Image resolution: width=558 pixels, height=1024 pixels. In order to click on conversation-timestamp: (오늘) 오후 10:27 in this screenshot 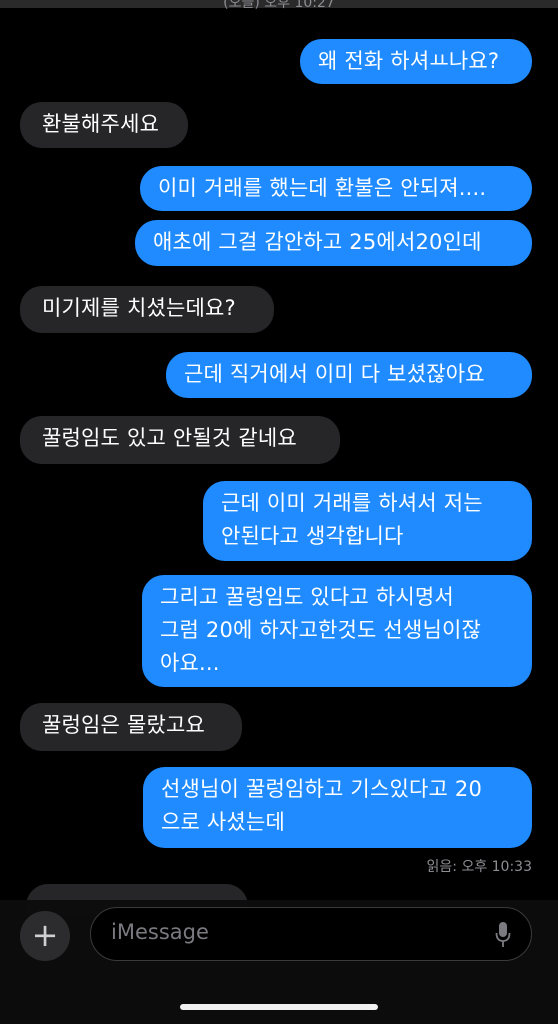, I will do `click(279, 5)`.